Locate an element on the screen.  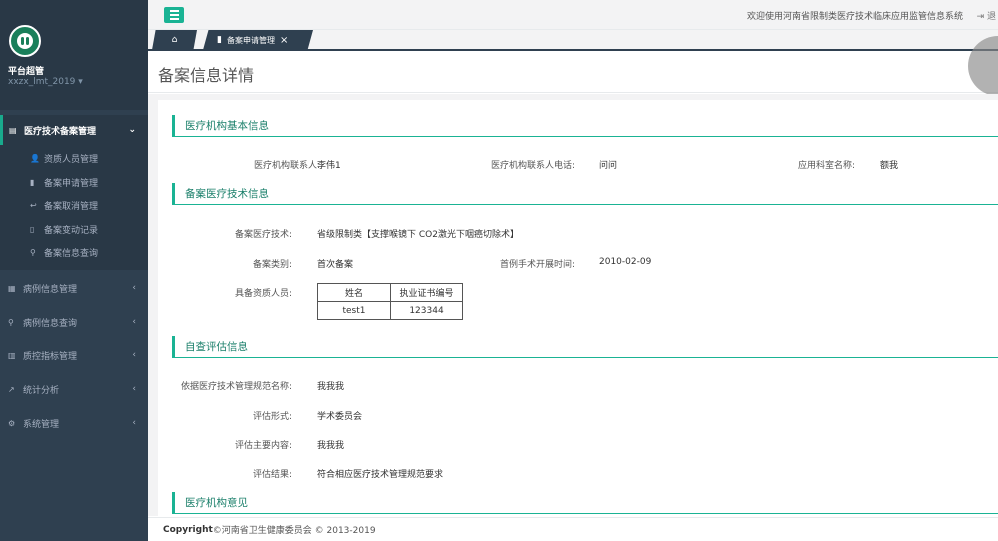
submenu-item-cancel: ↩ 备案取消管理 is located at coordinates (64, 205).